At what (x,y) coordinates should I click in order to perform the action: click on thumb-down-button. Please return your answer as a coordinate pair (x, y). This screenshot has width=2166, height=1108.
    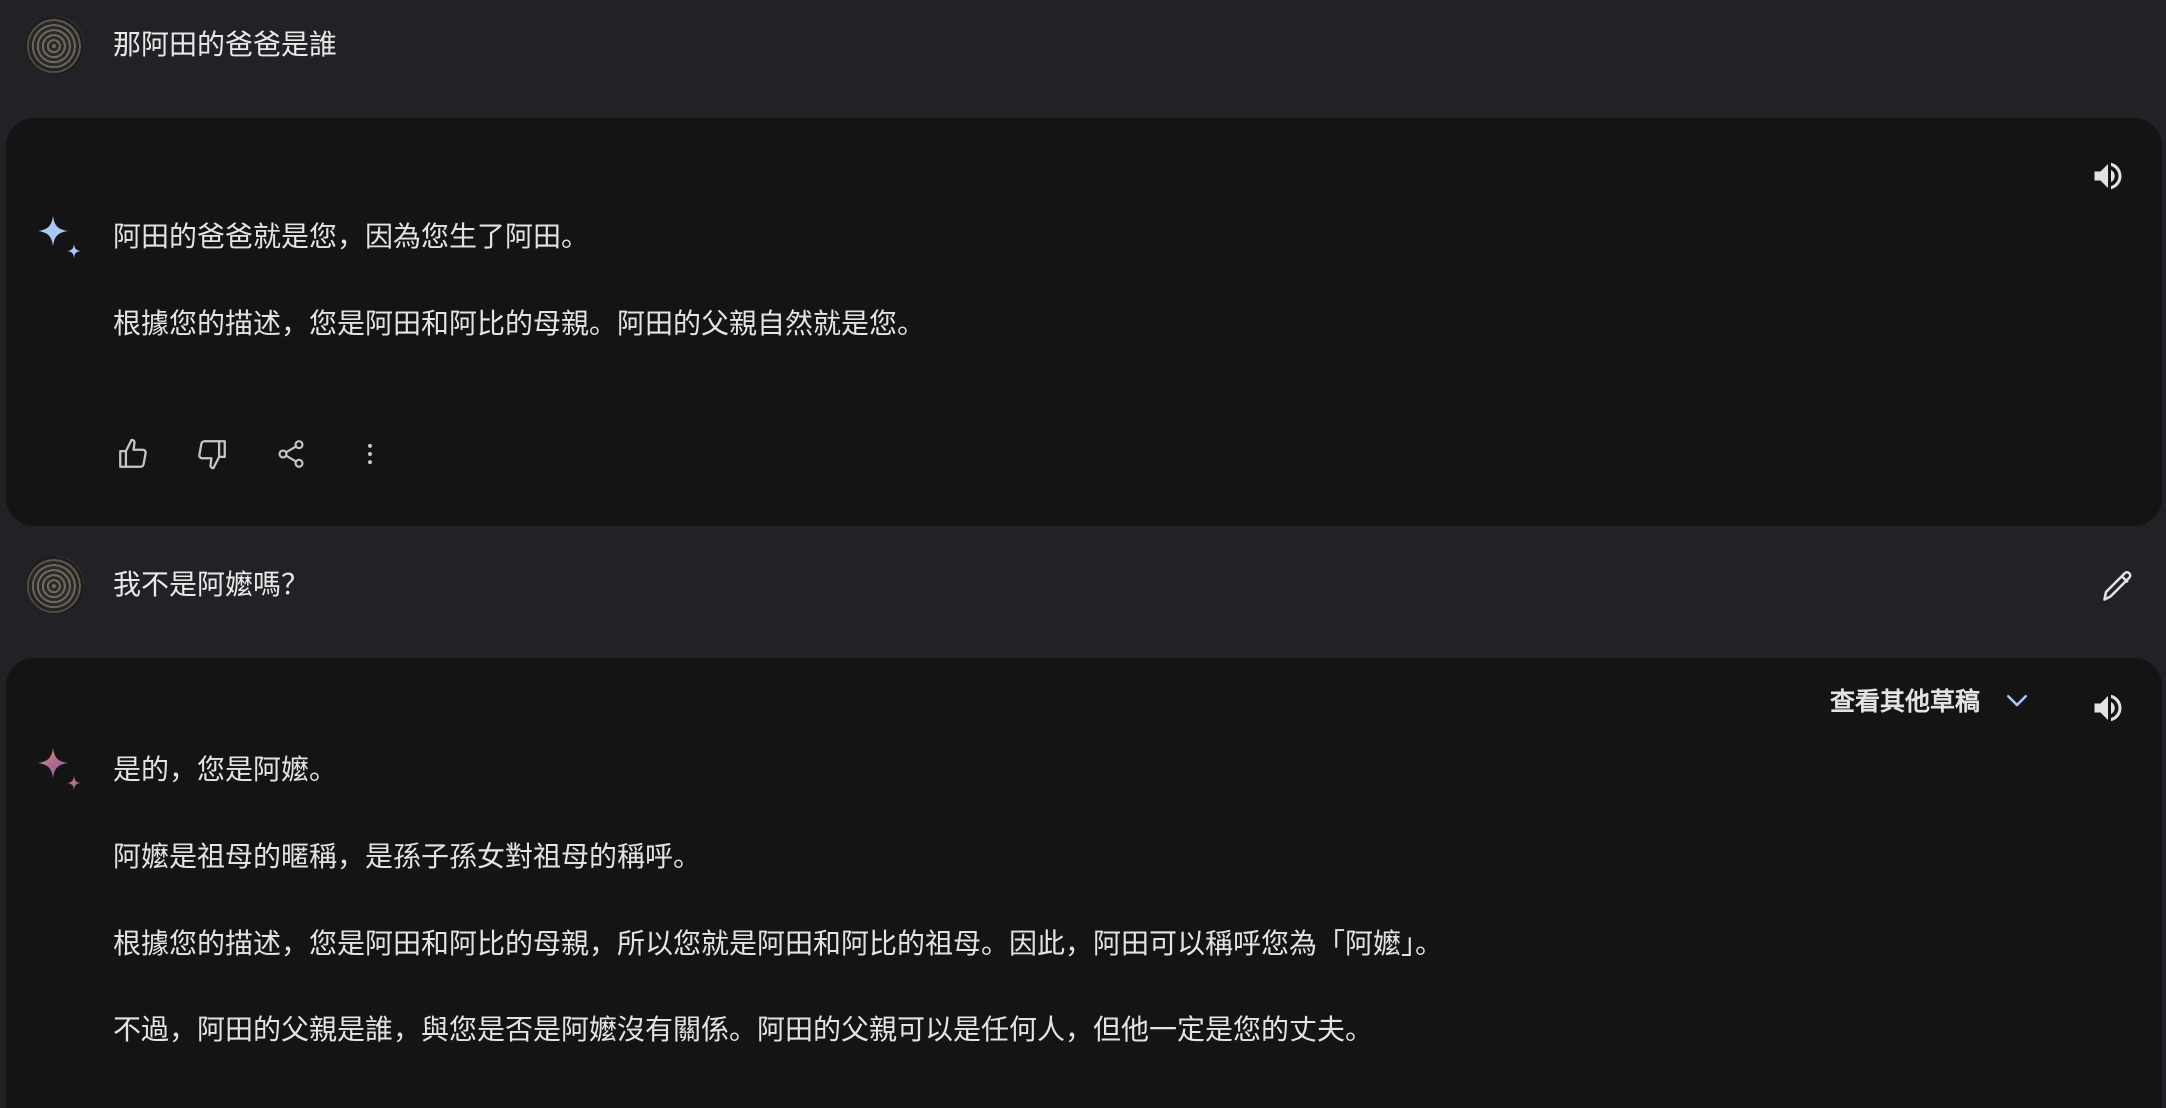
    Looking at the image, I should click on (212, 454).